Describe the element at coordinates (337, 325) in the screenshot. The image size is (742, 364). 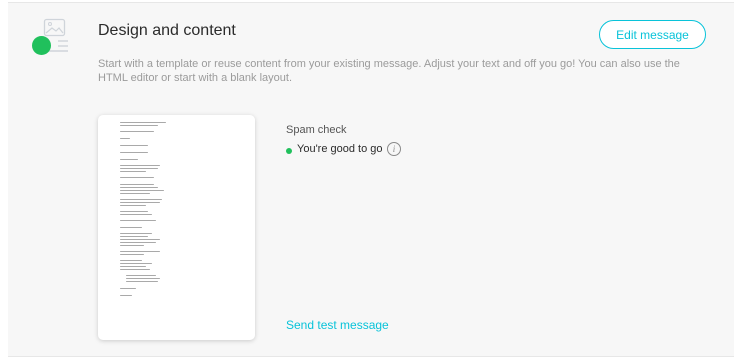
I see `send-test-message-link: Send test message` at that location.